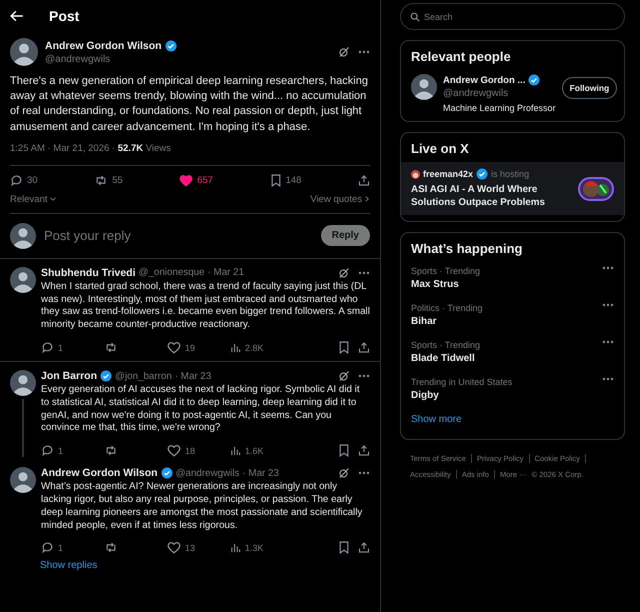 This screenshot has width=640, height=612. What do you see at coordinates (499, 93) in the screenshot?
I see `person-handle: @andrewgwils` at bounding box center [499, 93].